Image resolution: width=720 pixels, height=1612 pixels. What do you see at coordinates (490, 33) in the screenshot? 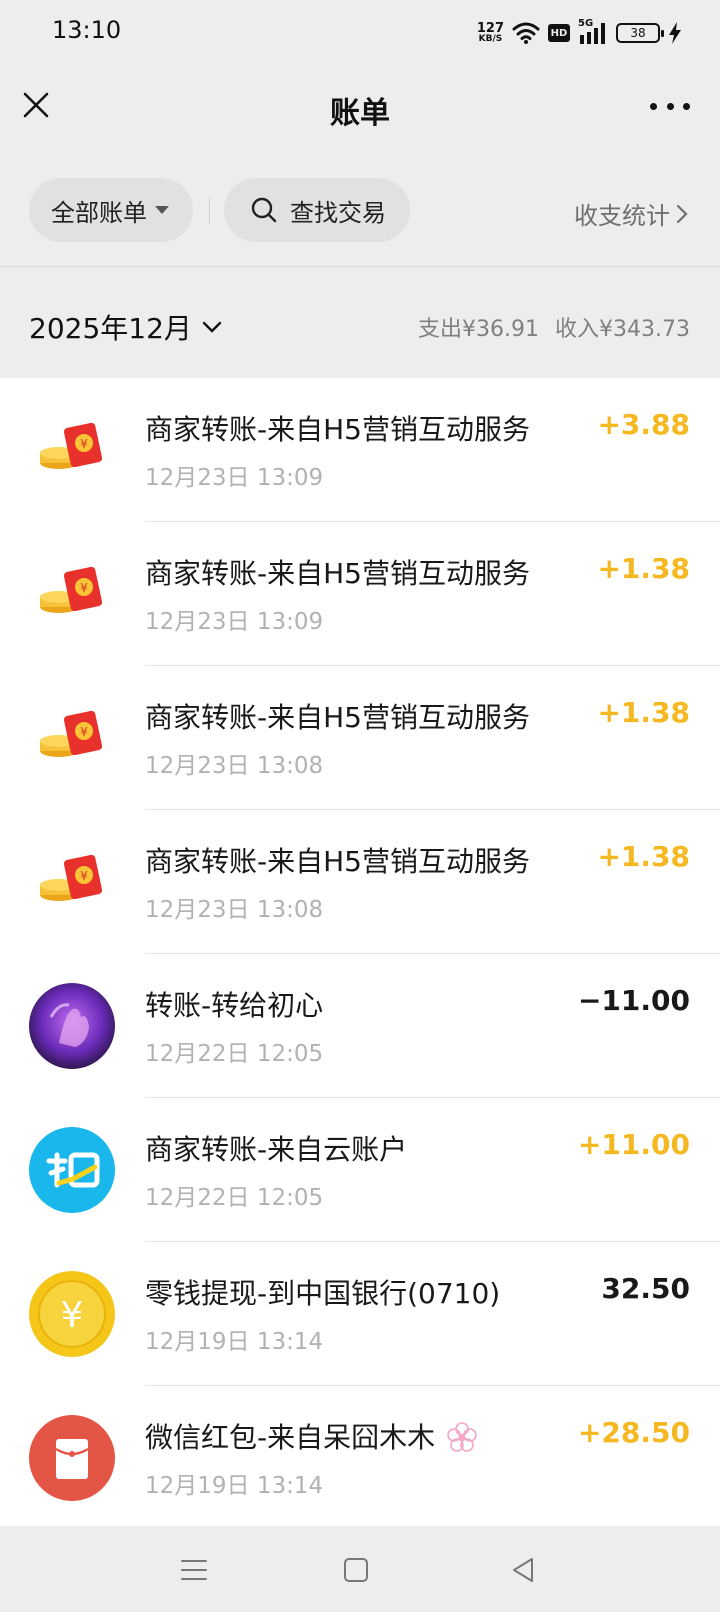
I see `net-speed-indicator: 127 KB/S` at bounding box center [490, 33].